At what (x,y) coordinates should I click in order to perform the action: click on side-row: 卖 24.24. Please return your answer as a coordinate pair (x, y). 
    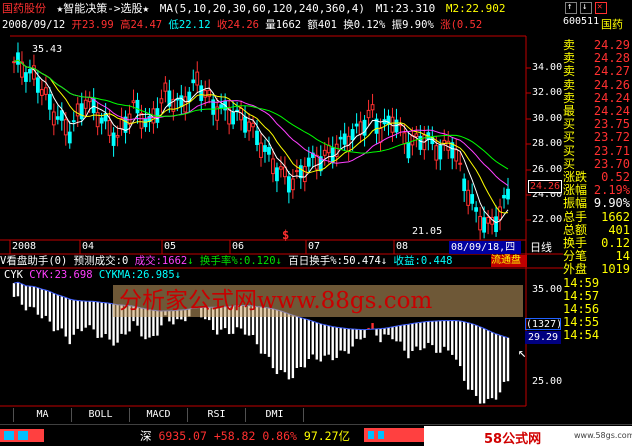
    Looking at the image, I should click on (597, 97).